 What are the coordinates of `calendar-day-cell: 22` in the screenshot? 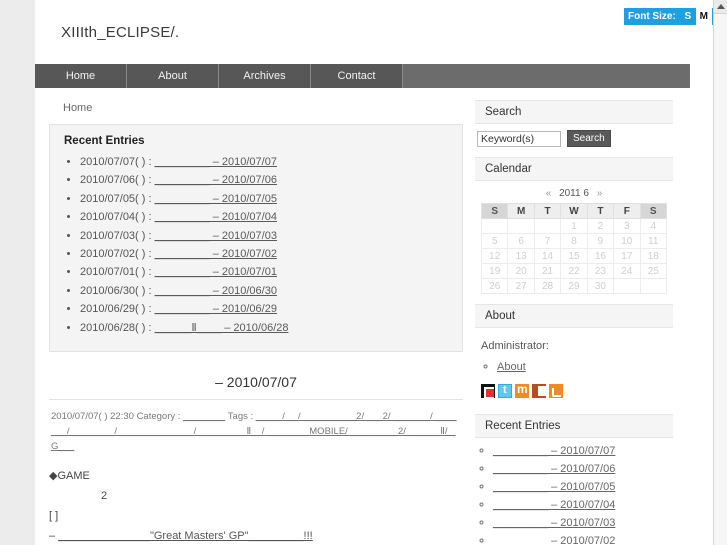 It's located at (574, 271).